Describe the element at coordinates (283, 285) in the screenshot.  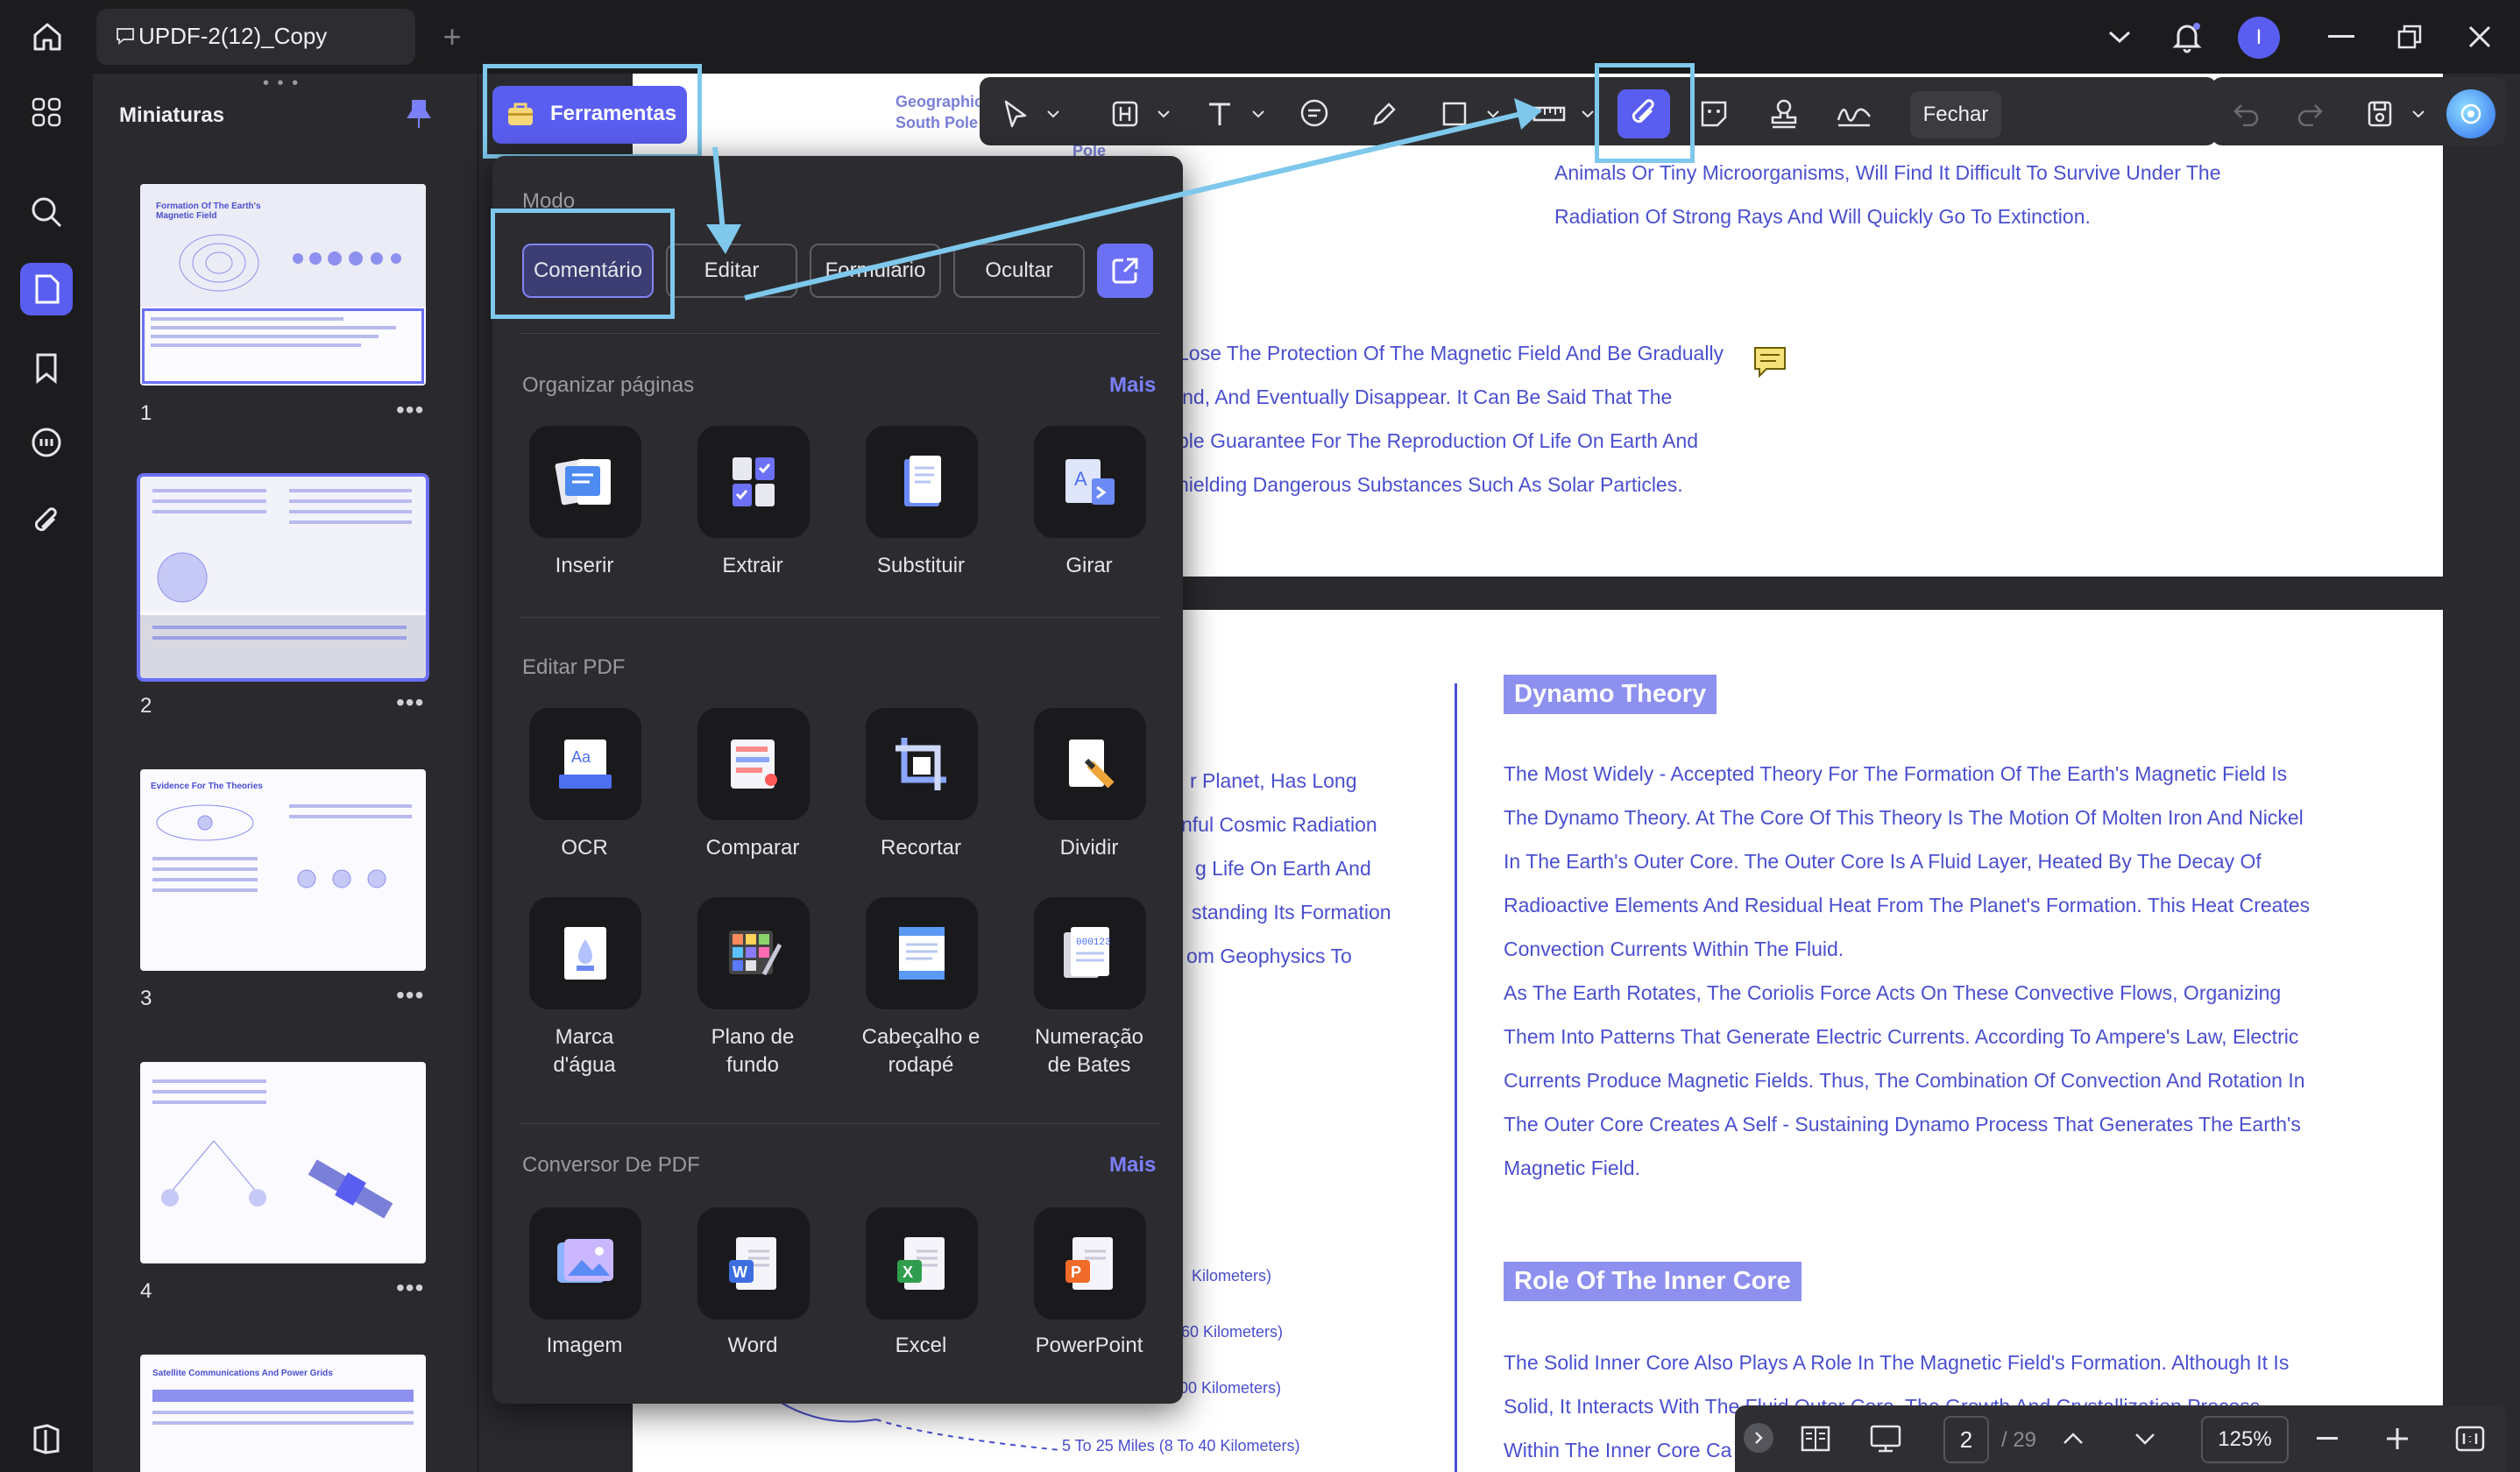
I see `page-thumbnail-1: Formation Of The Earth's Magnetic Field` at that location.